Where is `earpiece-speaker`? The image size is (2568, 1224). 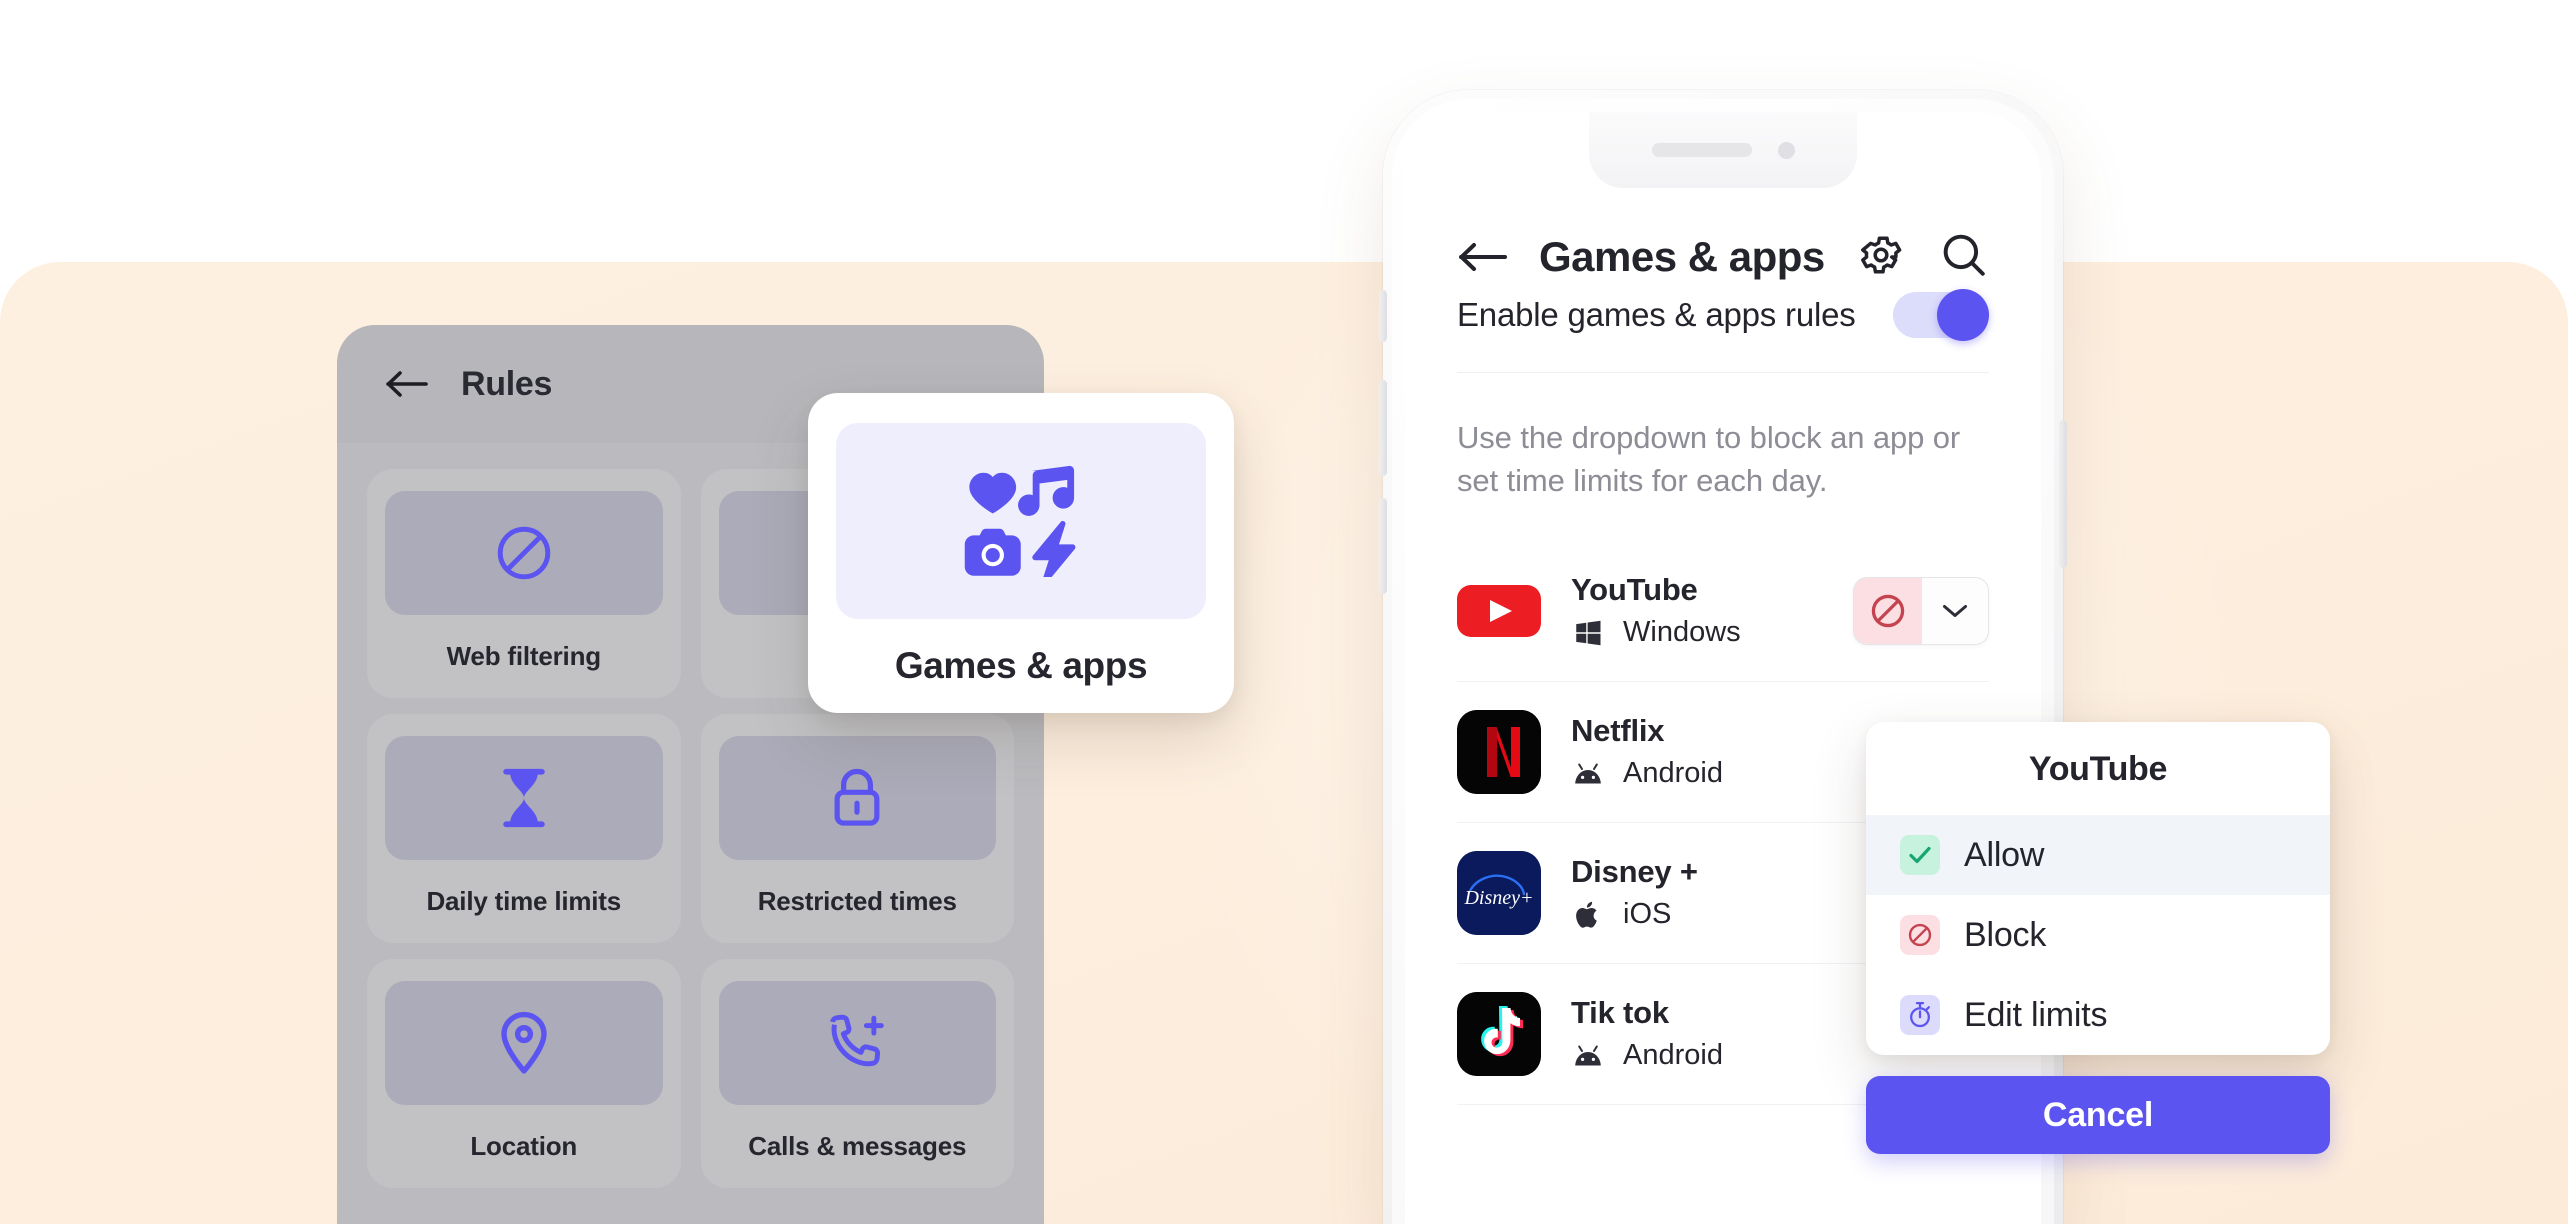
earpiece-speaker is located at coordinates (1701, 150).